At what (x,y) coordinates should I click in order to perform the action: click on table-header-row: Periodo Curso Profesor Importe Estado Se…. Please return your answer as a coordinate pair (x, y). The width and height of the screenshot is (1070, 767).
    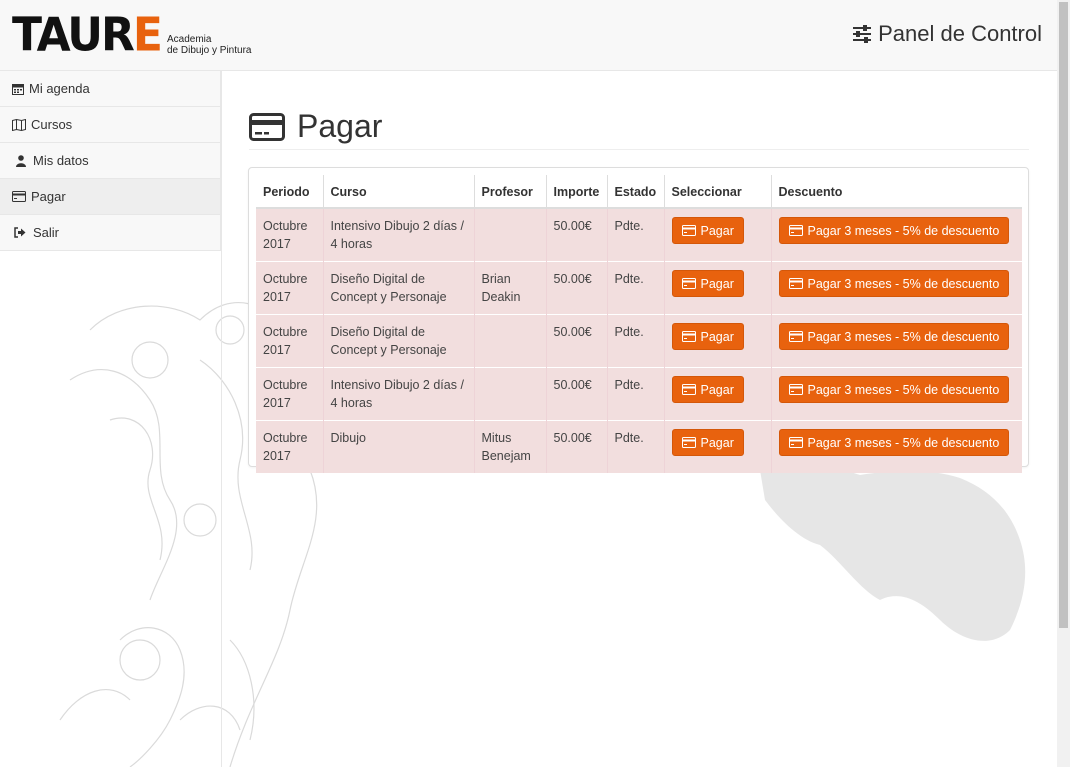
    Looking at the image, I should click on (639, 192).